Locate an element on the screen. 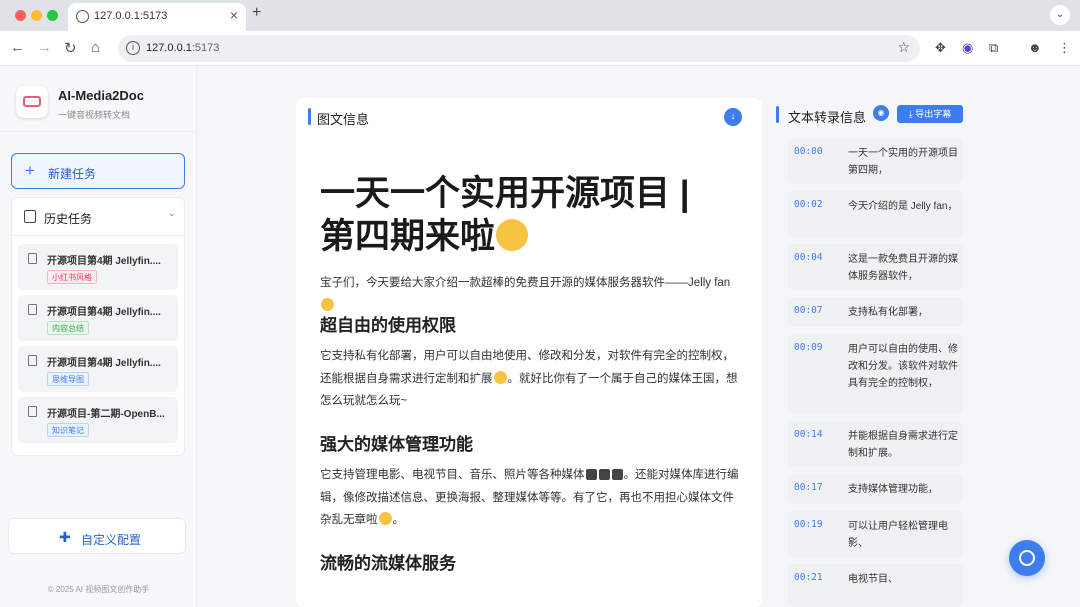  history-item: 开源项目第4期 Jellyfin.... 小红书风格 is located at coordinates (98, 267).